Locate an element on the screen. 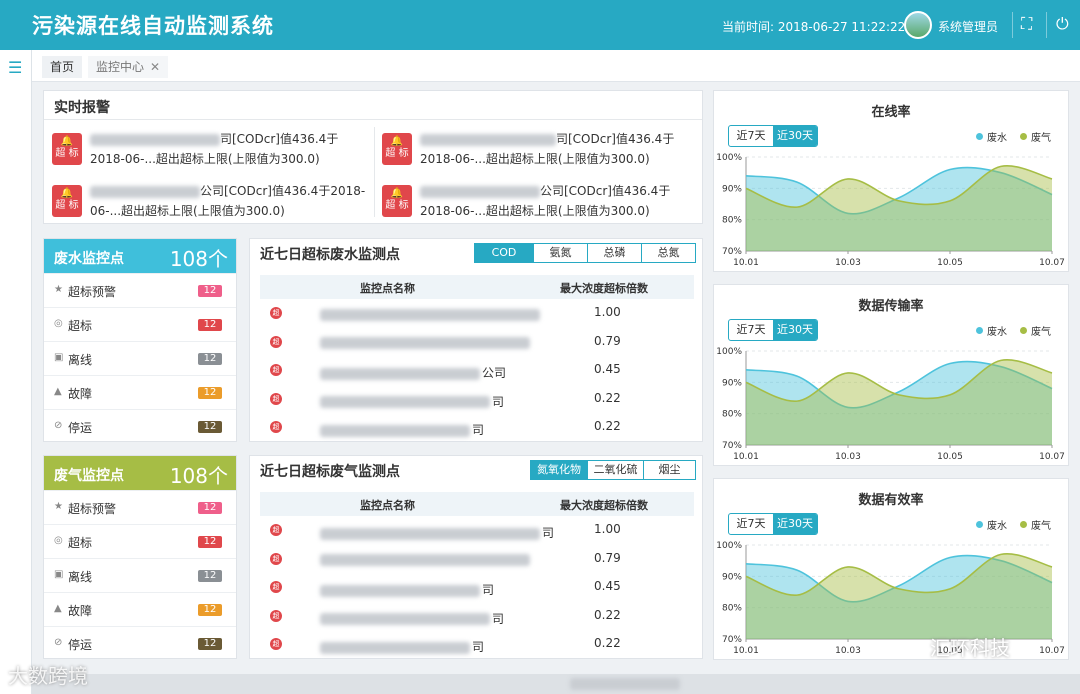 The width and height of the screenshot is (1080, 694). table-row: 超 公司 0.45 is located at coordinates (477, 370).